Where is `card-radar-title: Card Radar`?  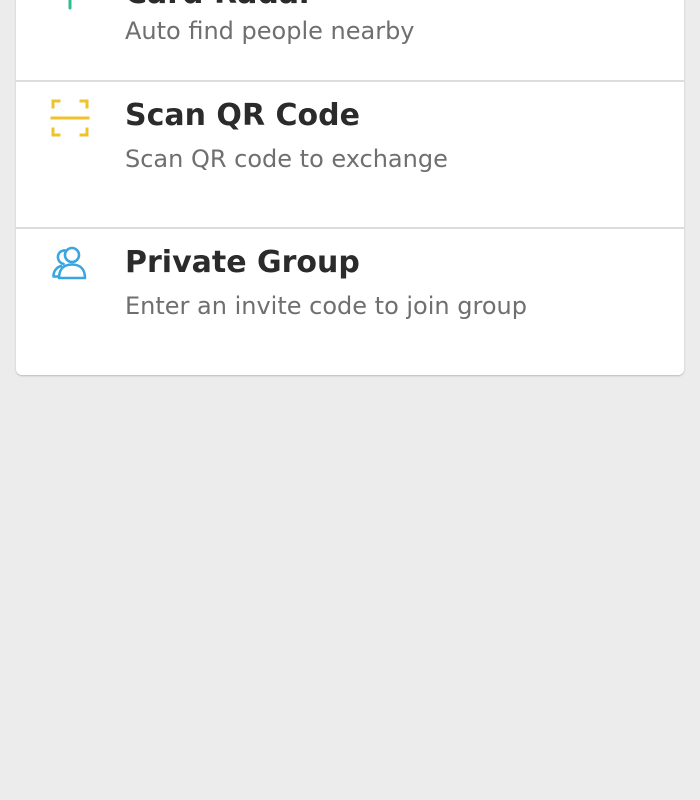
card-radar-title: Card Radar is located at coordinates (219, 5).